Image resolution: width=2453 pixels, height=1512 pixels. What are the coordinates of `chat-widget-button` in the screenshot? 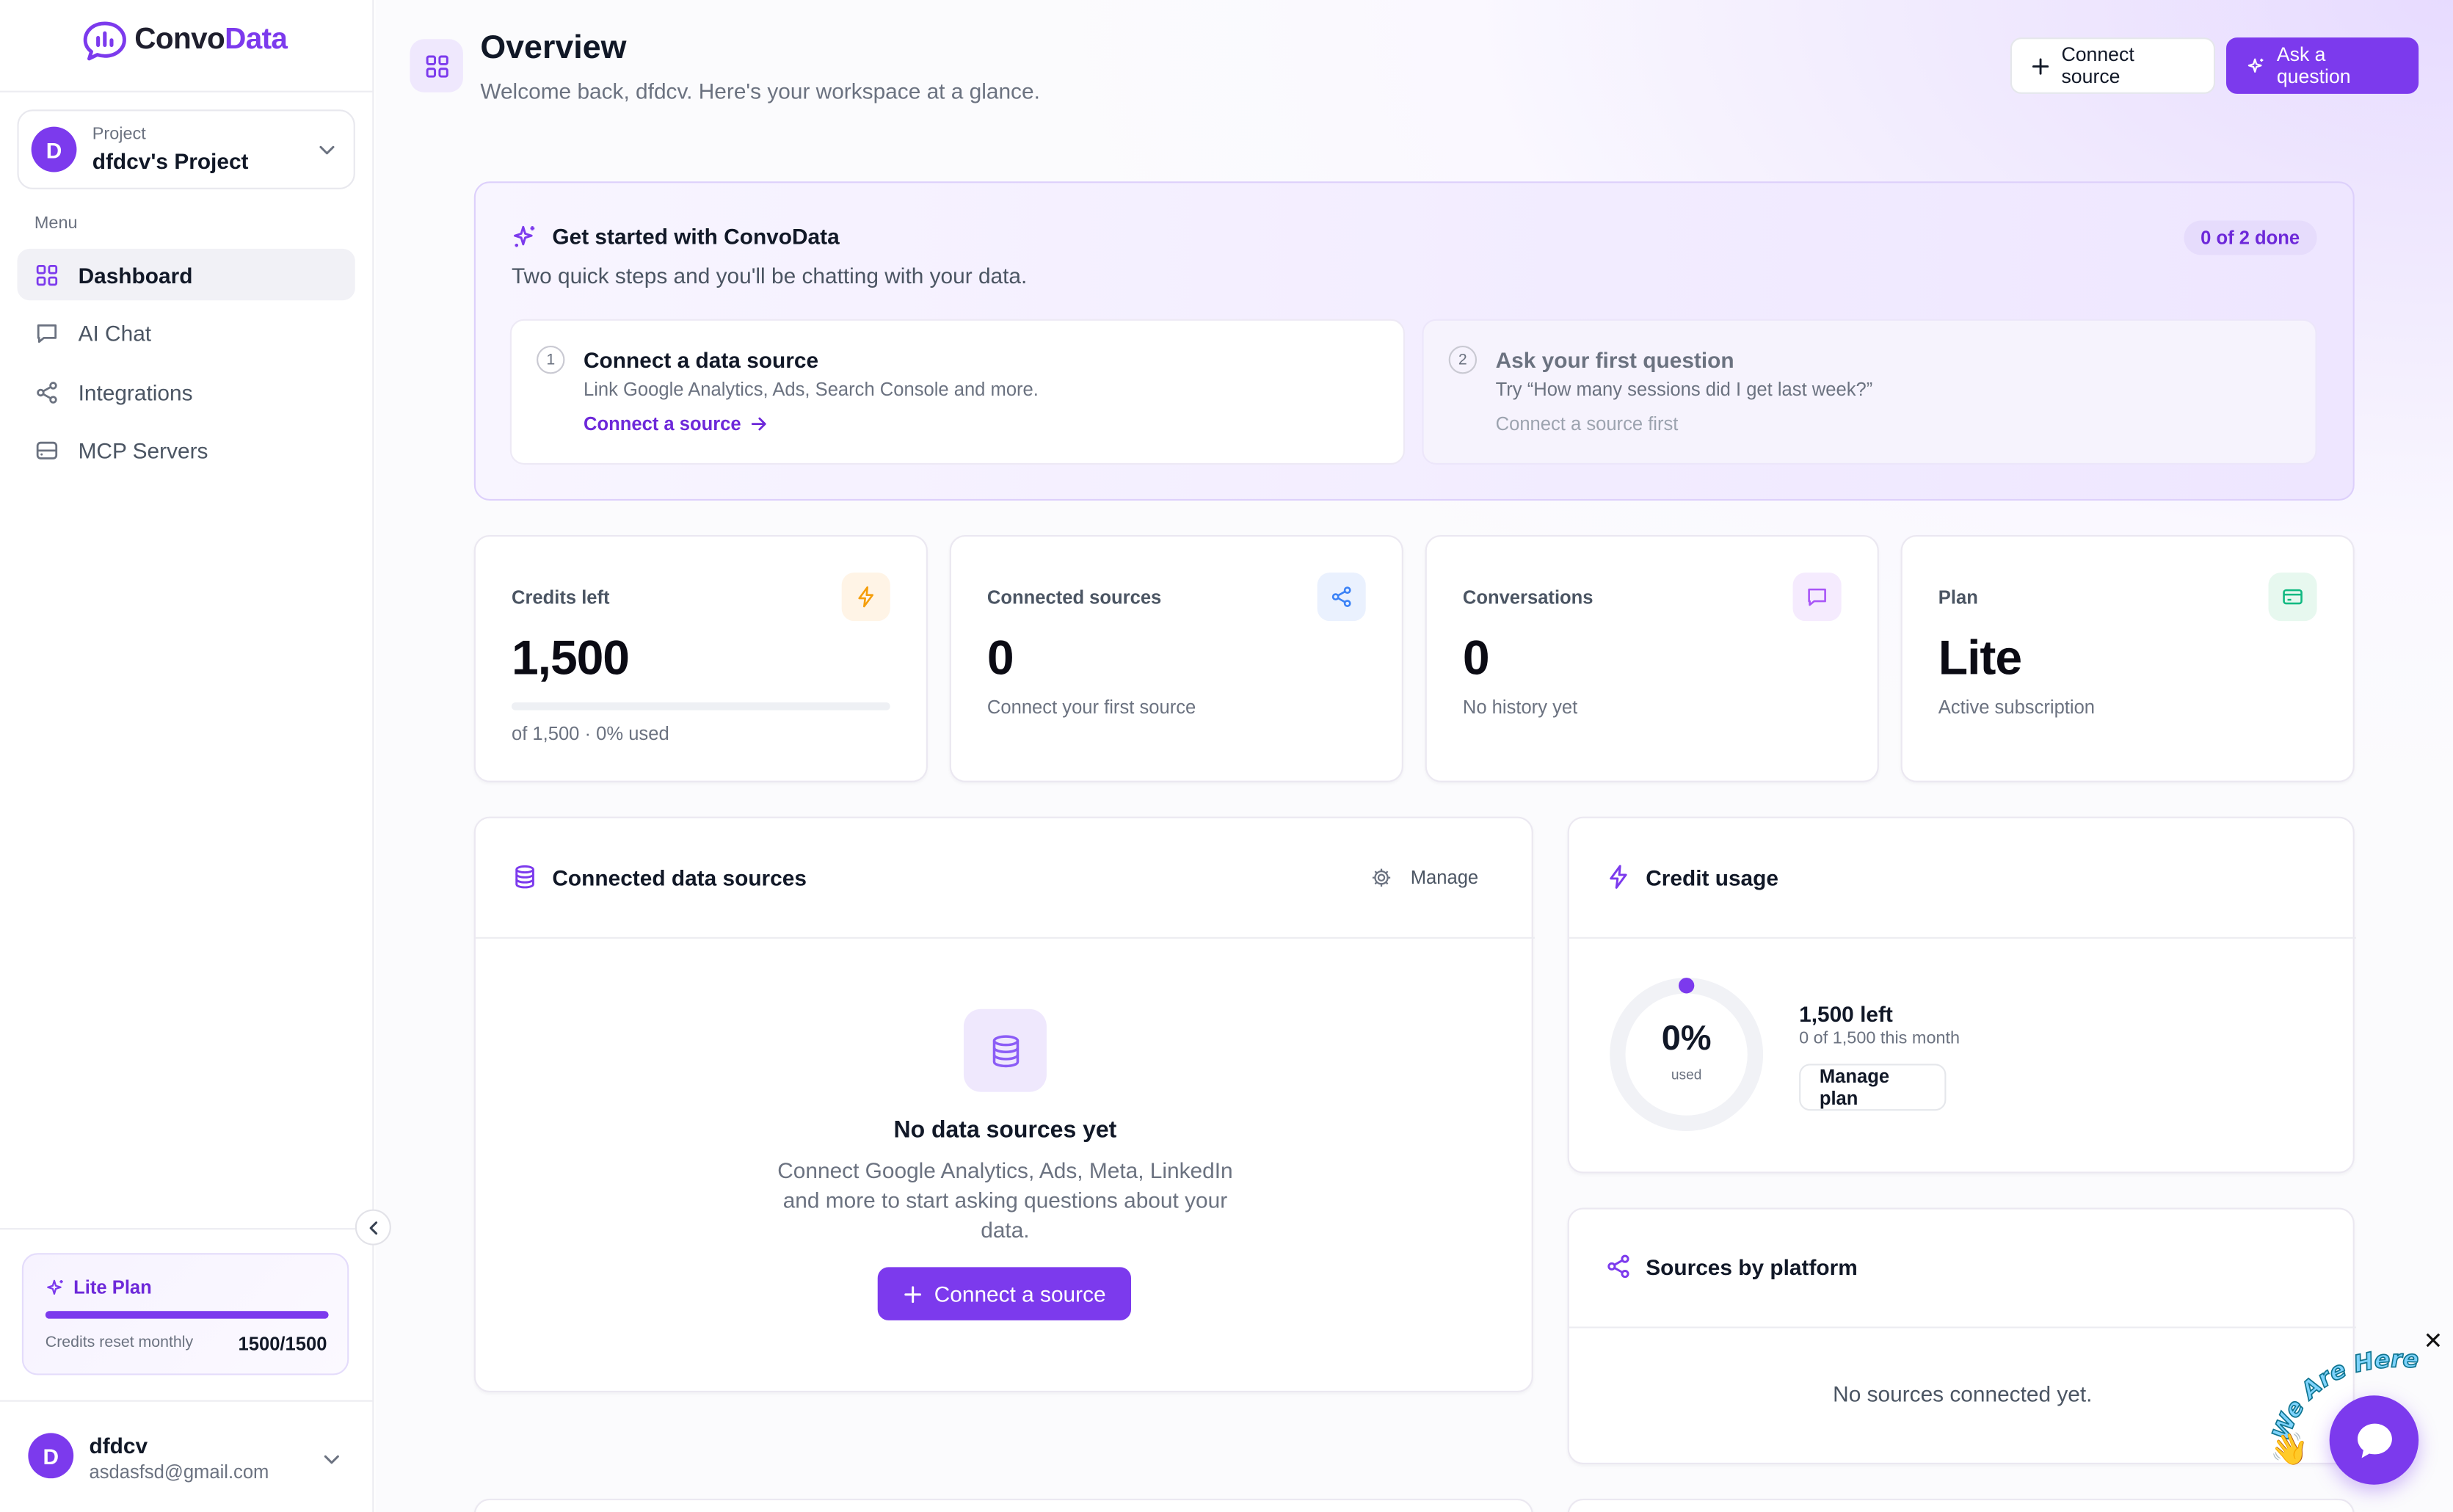 It's located at (2374, 1440).